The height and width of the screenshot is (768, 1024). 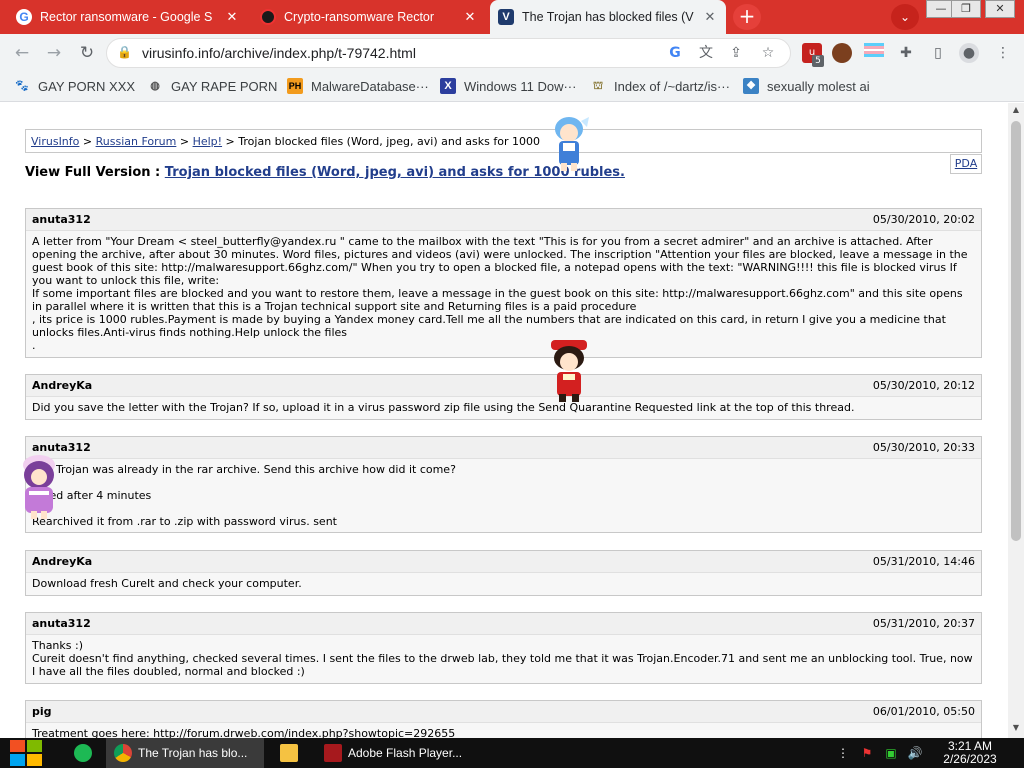 I want to click on translate-icon: 文, so click(x=706, y=53).